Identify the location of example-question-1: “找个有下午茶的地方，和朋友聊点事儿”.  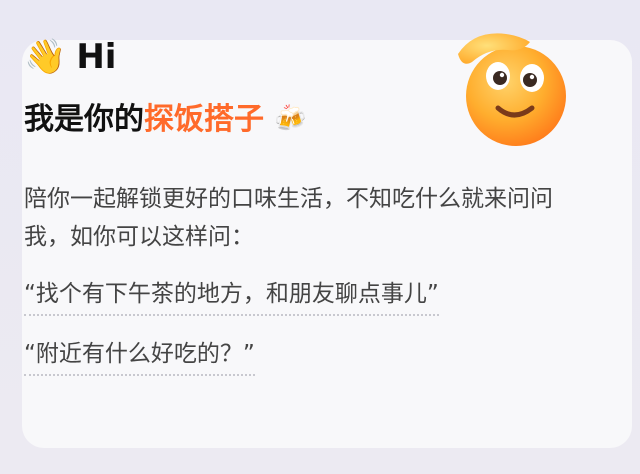
(231, 298).